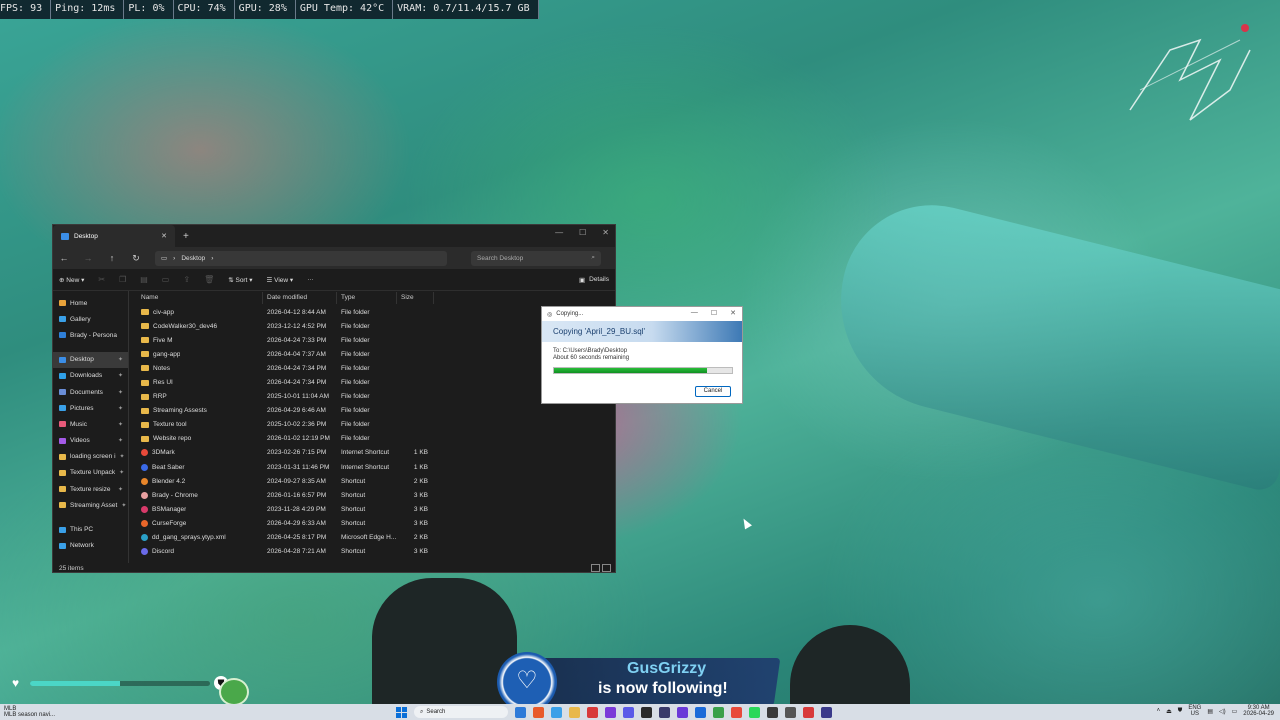 The width and height of the screenshot is (1280, 720). I want to click on cut-icon: ✂, so click(101, 279).